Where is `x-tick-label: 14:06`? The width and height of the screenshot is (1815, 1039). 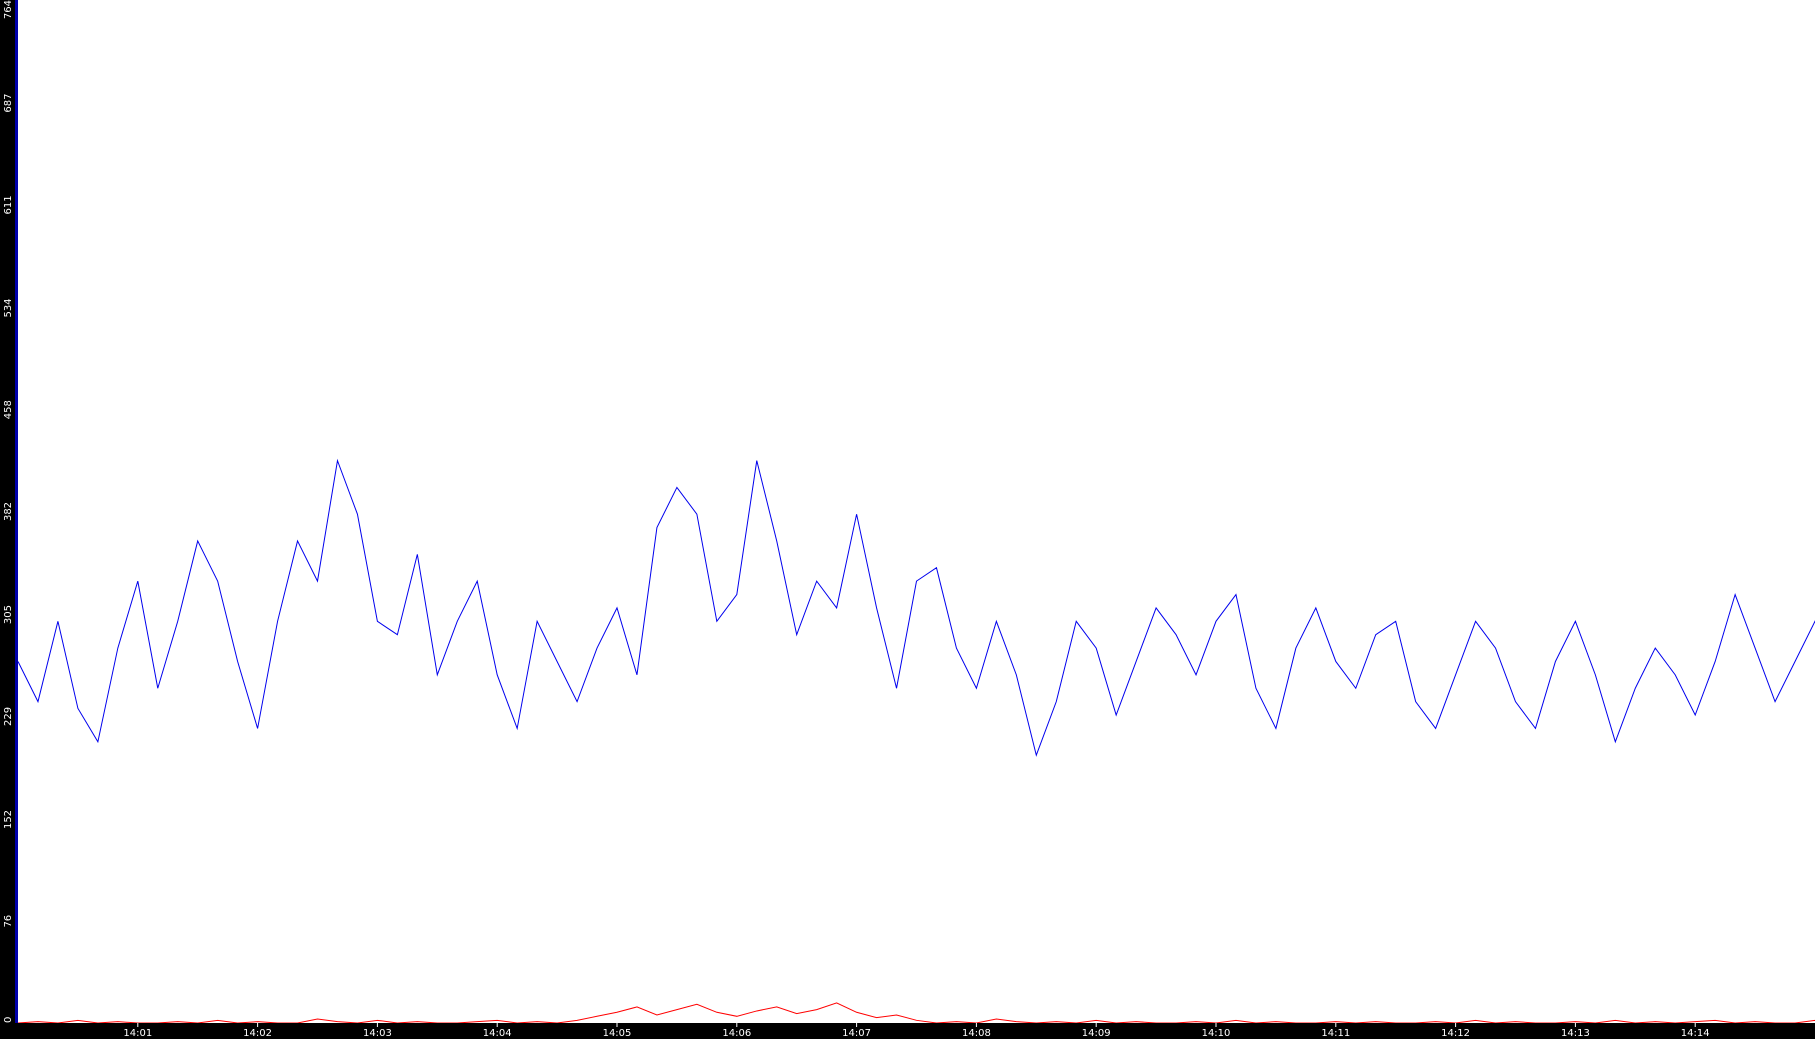 x-tick-label: 14:06 is located at coordinates (736, 1033).